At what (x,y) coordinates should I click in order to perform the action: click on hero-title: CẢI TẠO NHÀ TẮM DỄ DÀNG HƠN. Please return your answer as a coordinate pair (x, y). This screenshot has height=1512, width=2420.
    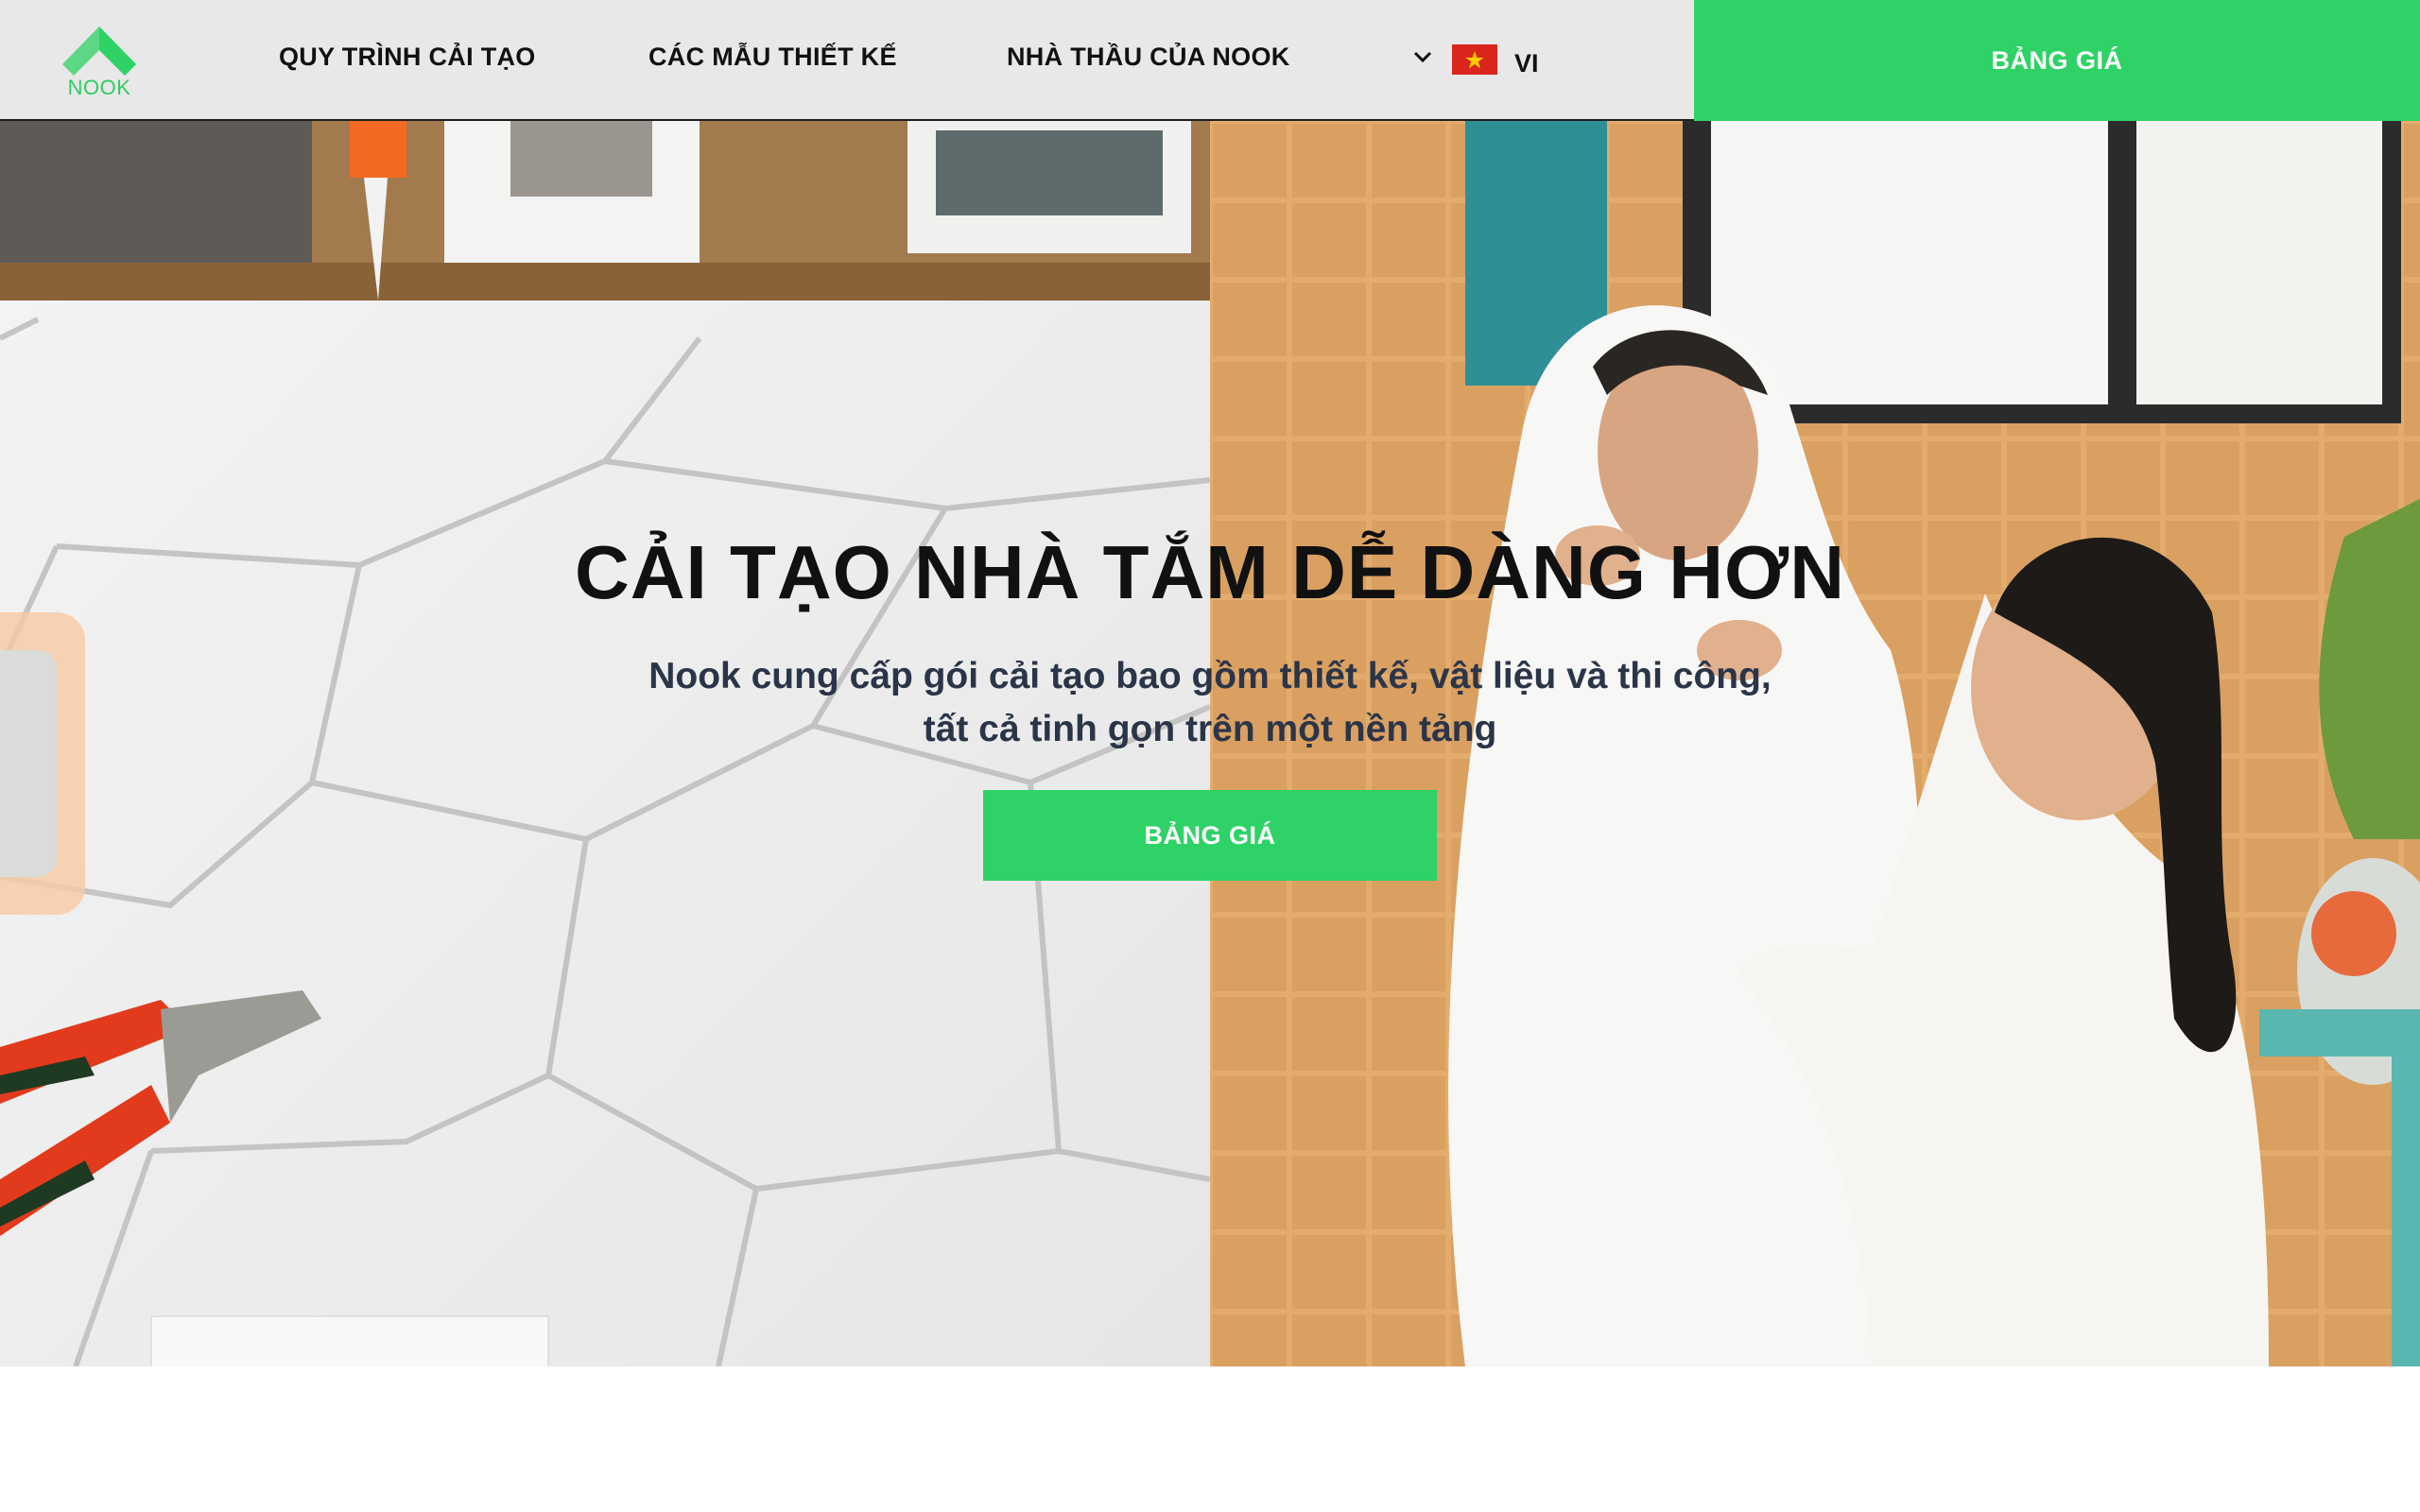
    Looking at the image, I should click on (1210, 572).